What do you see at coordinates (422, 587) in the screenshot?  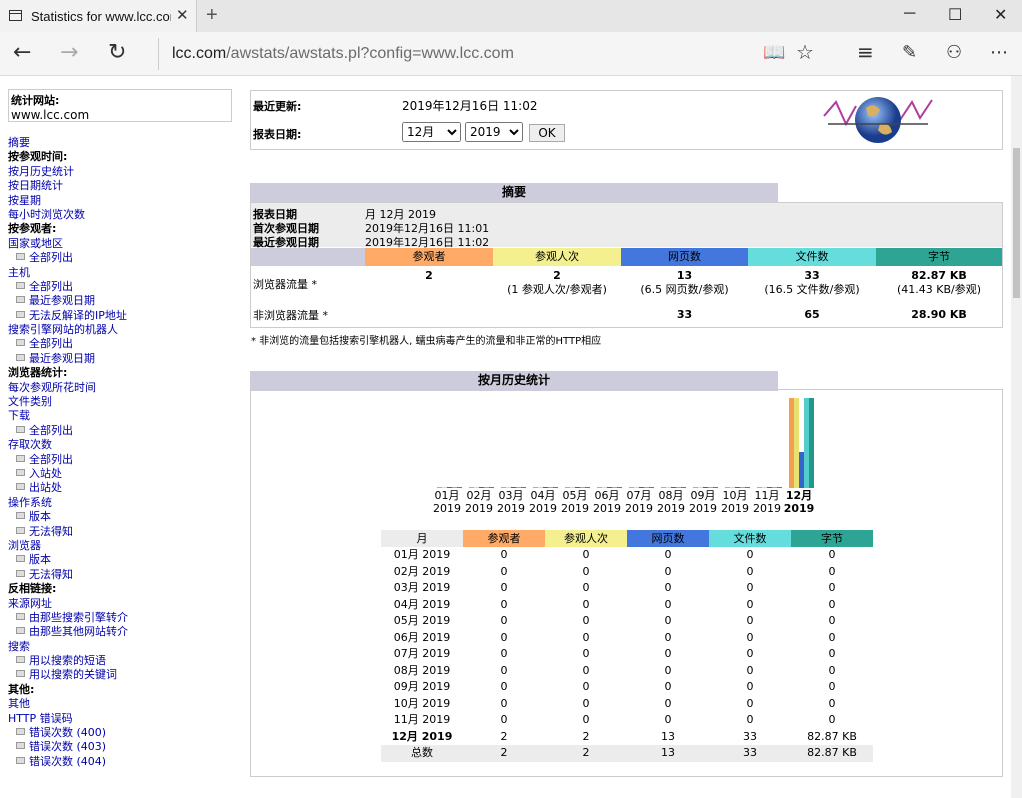 I see `monthly-cell: 03月 2019` at bounding box center [422, 587].